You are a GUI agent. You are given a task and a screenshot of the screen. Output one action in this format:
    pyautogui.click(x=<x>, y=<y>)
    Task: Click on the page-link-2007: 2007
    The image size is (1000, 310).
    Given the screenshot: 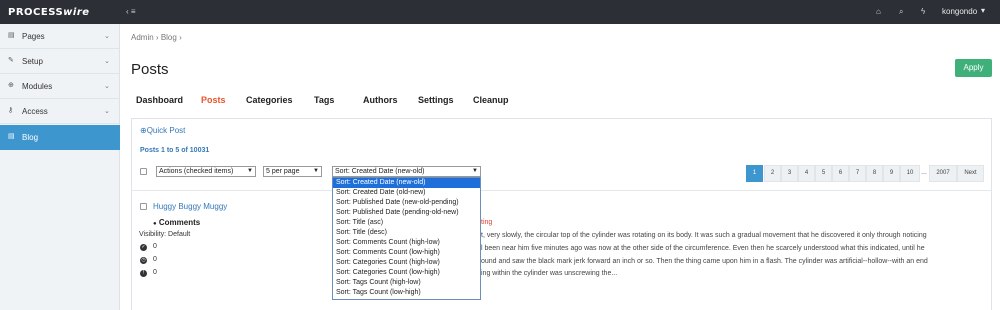 What is the action you would take?
    pyautogui.click(x=943, y=173)
    